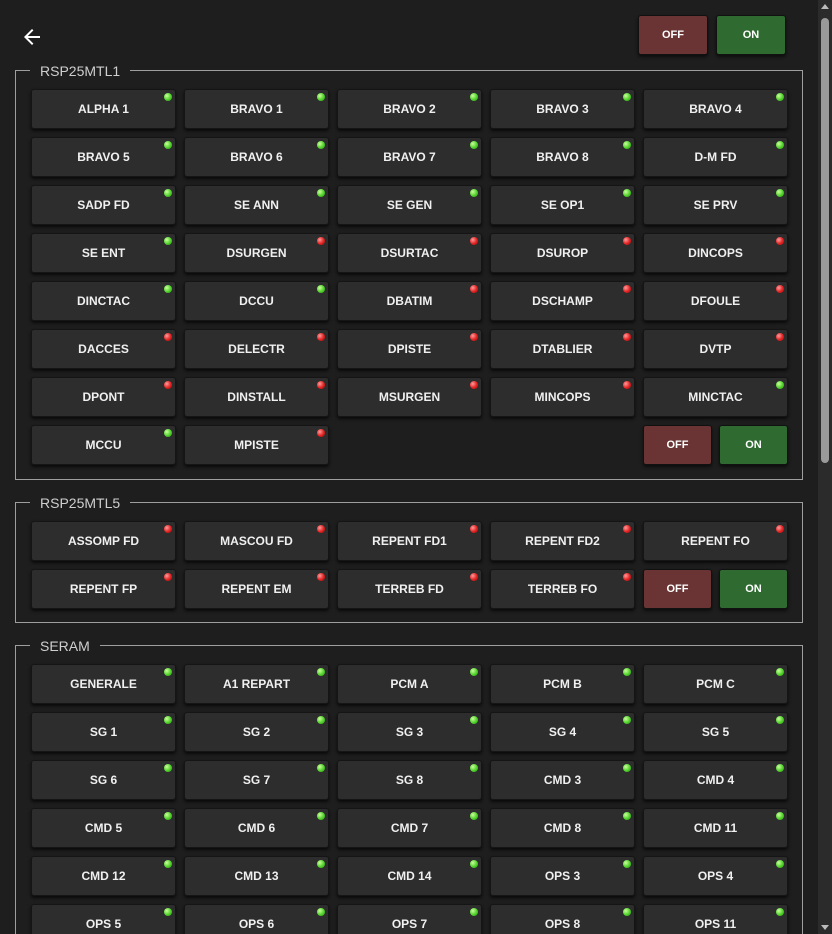  What do you see at coordinates (409, 301) in the screenshot?
I see `tile-dbatim: DBATIM` at bounding box center [409, 301].